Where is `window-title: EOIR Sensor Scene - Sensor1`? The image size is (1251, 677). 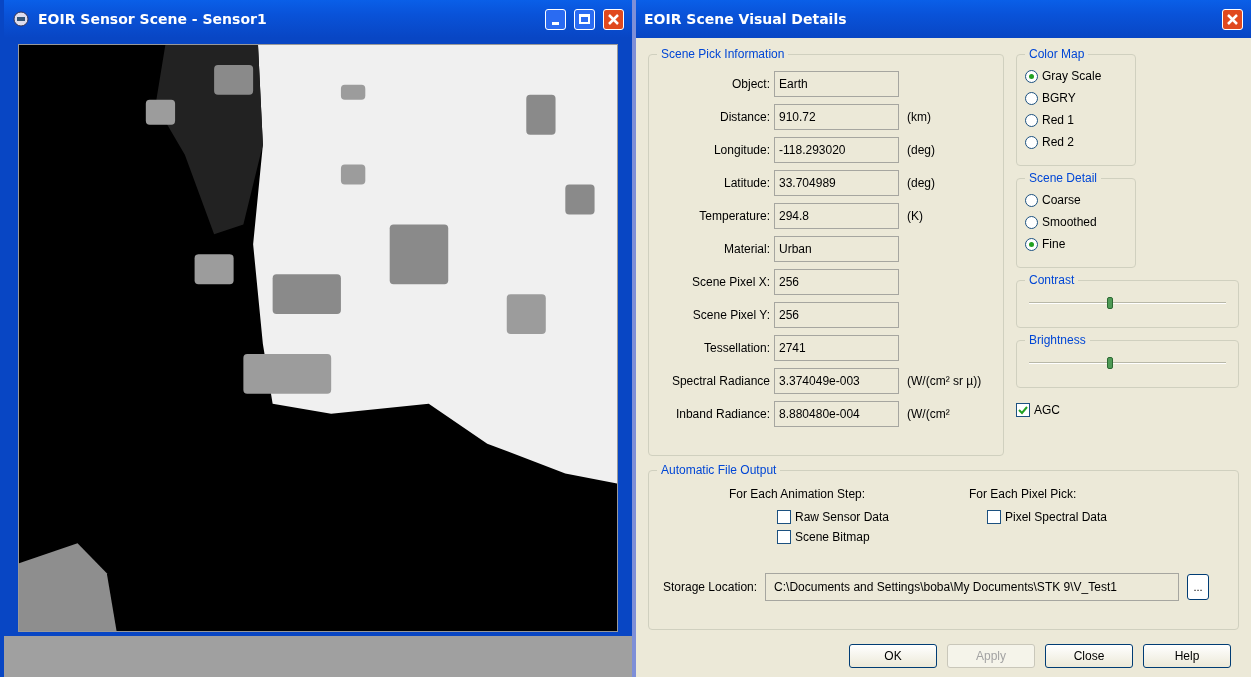
window-title: EOIR Sensor Scene - Sensor1 is located at coordinates (153, 19).